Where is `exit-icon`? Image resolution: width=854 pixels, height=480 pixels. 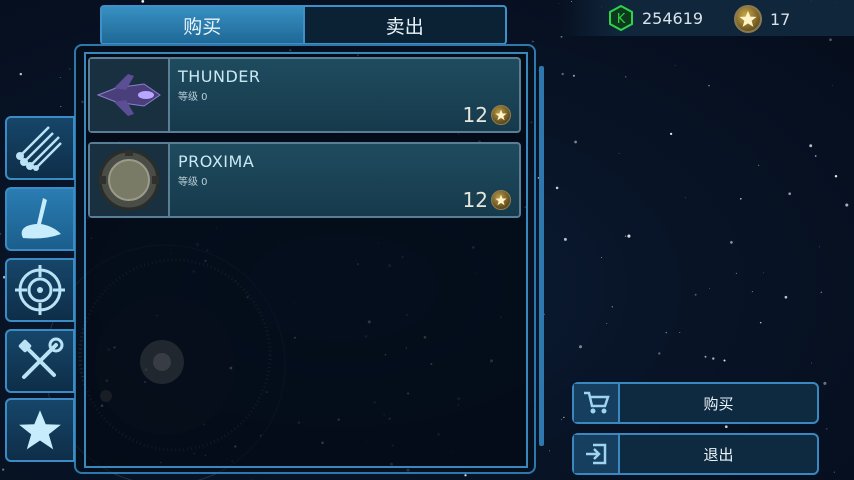 exit-icon is located at coordinates (597, 454).